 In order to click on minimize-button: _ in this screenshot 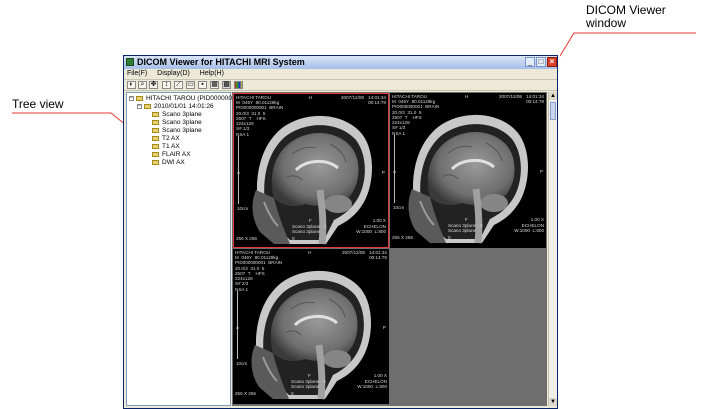, I will do `click(530, 62)`.